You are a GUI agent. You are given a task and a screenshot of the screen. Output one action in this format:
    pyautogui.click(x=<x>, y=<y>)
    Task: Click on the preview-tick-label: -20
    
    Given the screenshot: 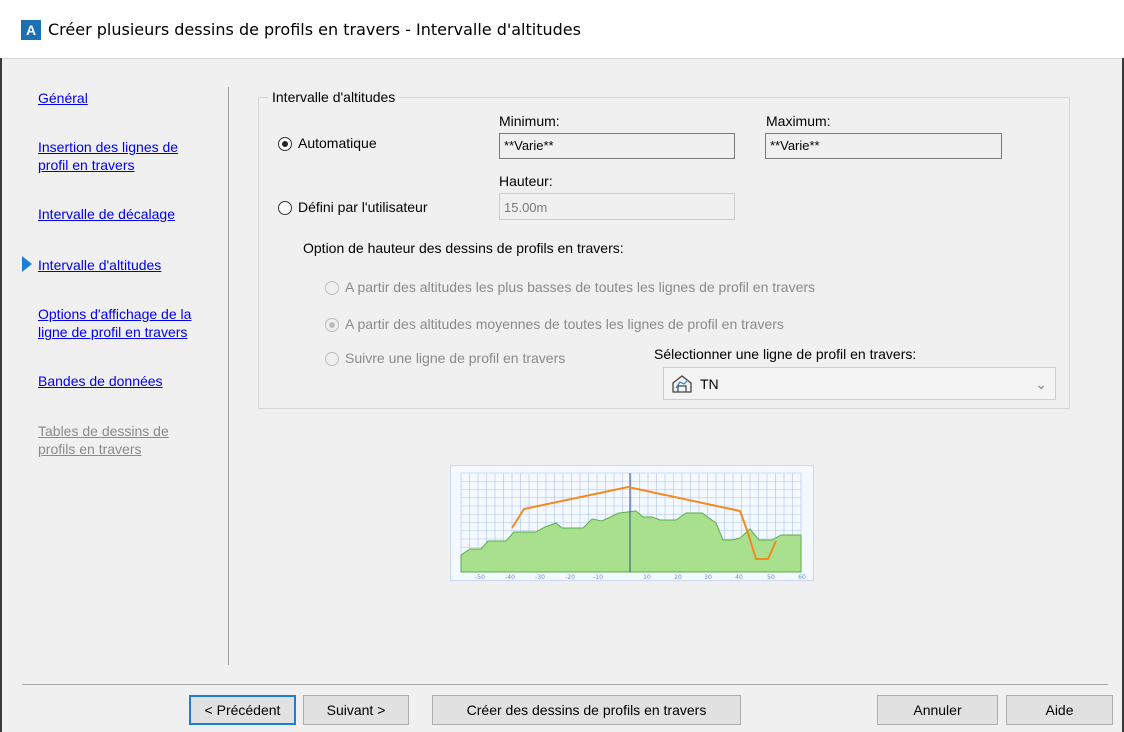 What is the action you would take?
    pyautogui.click(x=570, y=577)
    